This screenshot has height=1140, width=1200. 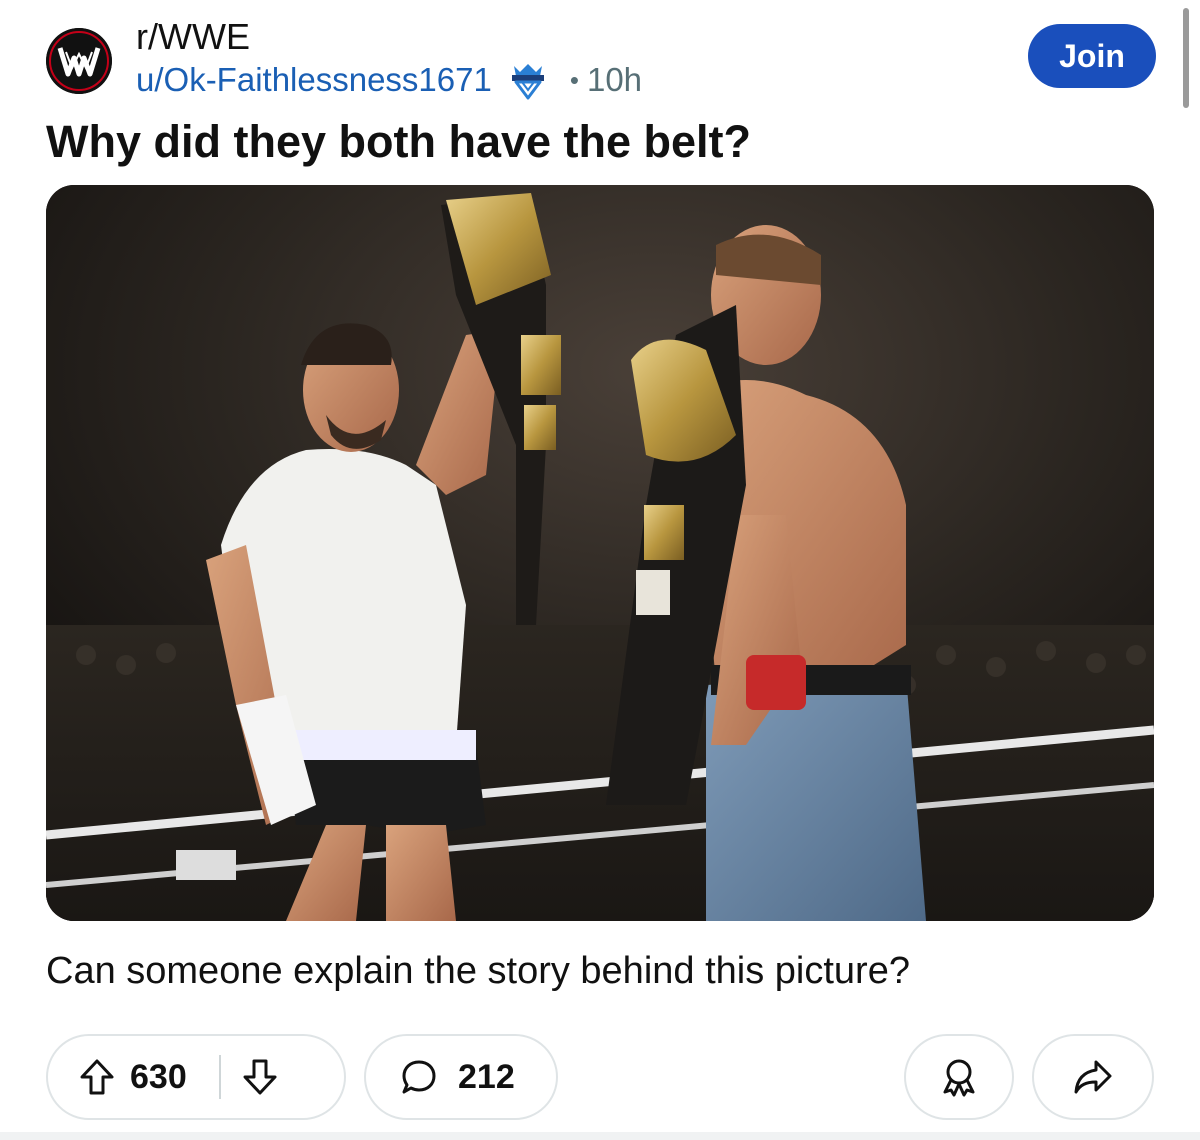 I want to click on diamond-crown-icon, so click(x=528, y=80).